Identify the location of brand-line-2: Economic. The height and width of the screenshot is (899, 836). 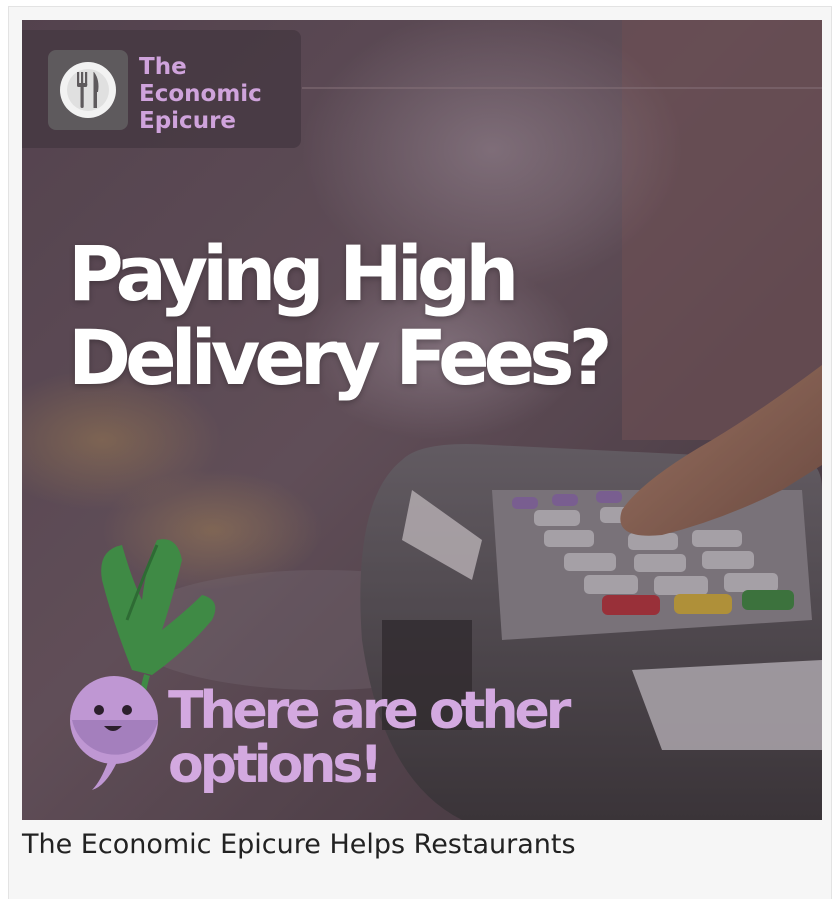
(200, 94).